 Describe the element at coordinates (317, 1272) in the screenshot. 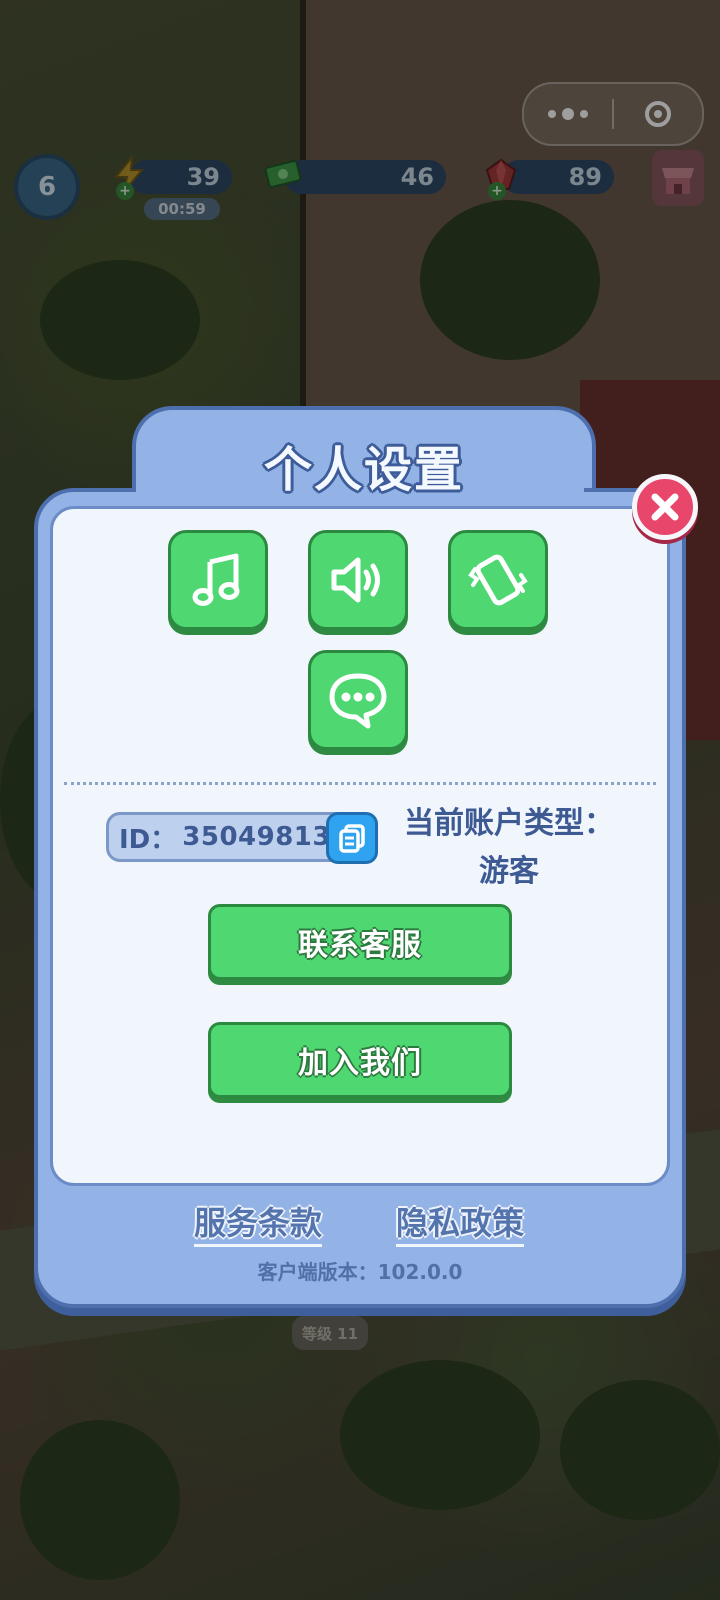

I see `client-version-label: 客户端版本：` at that location.